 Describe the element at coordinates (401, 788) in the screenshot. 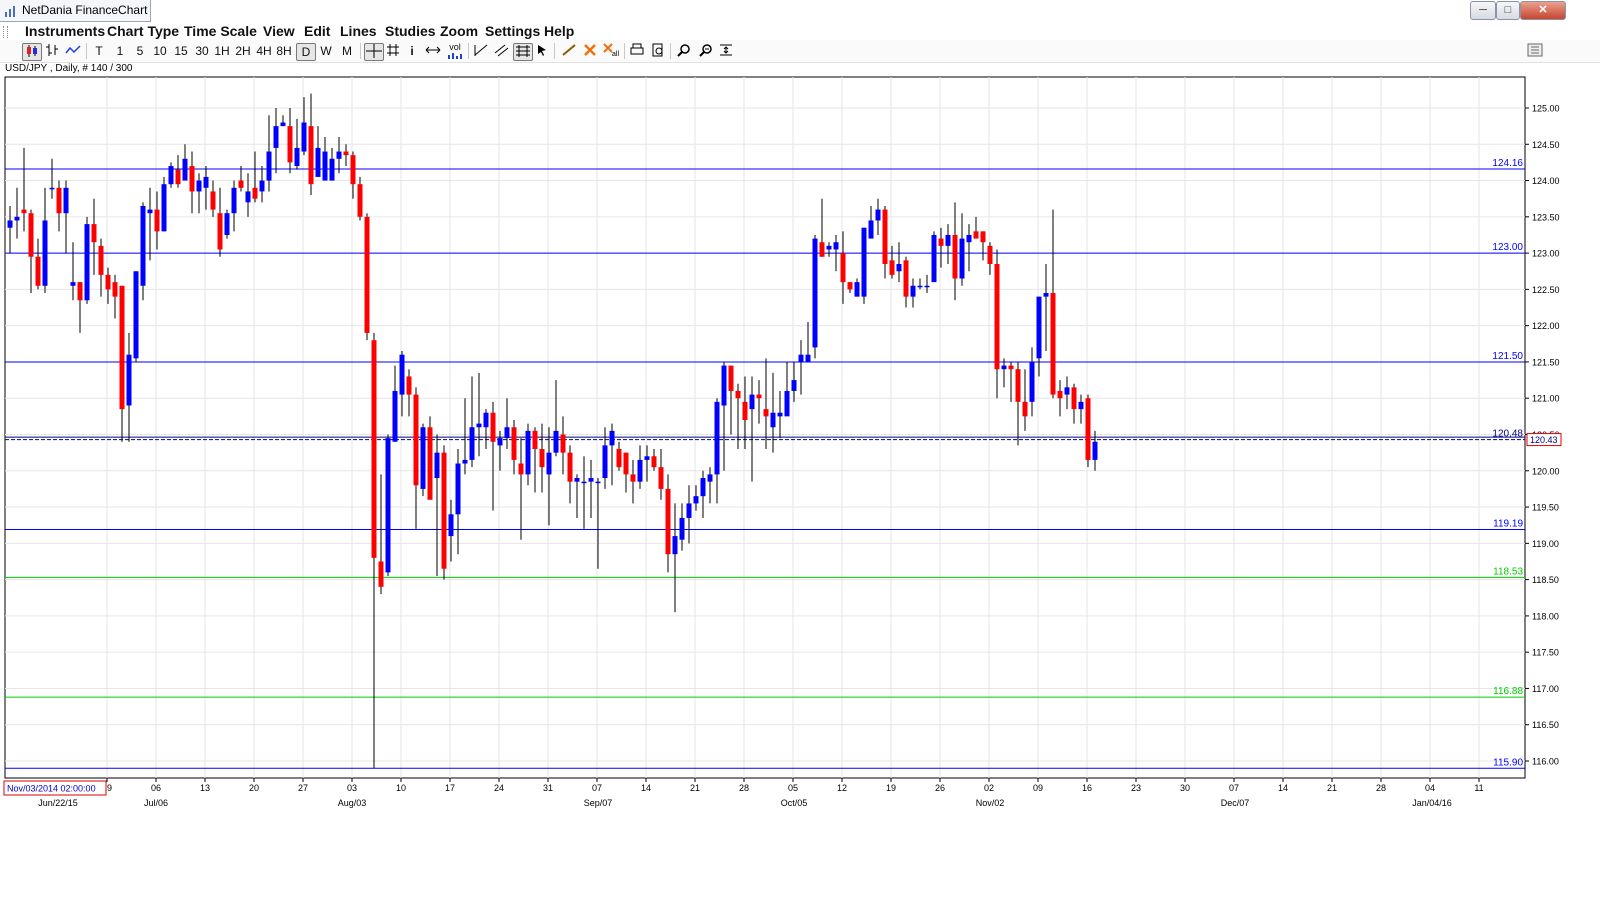

I see `x-day-label: 10` at that location.